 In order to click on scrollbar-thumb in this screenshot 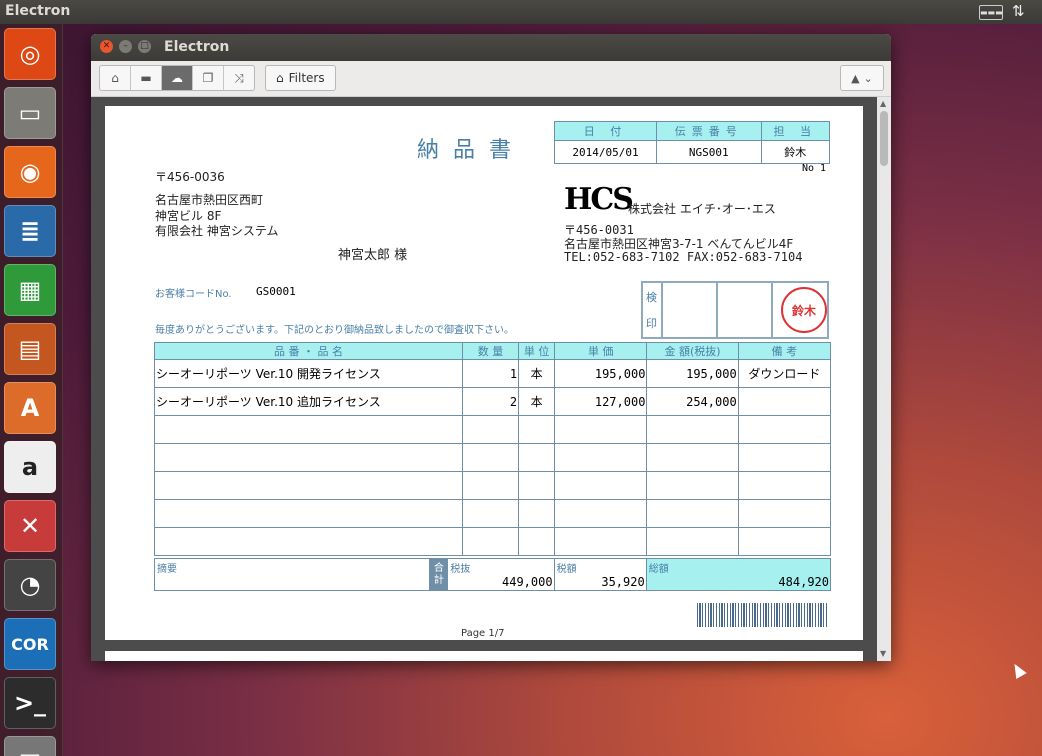, I will do `click(884, 138)`.